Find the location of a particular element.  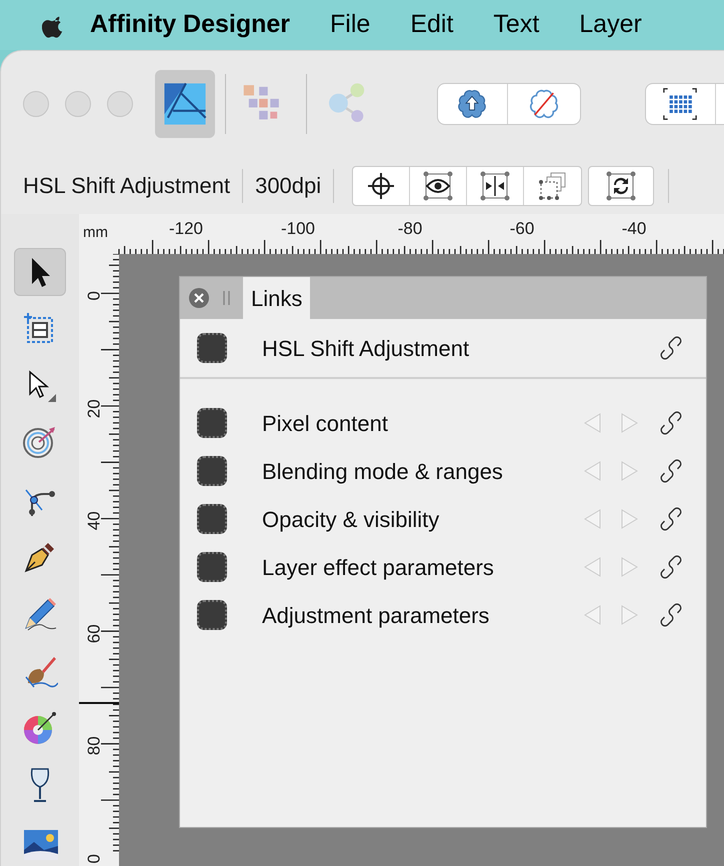

layer-type-label: HSL Shift Adjustment is located at coordinates (126, 186).